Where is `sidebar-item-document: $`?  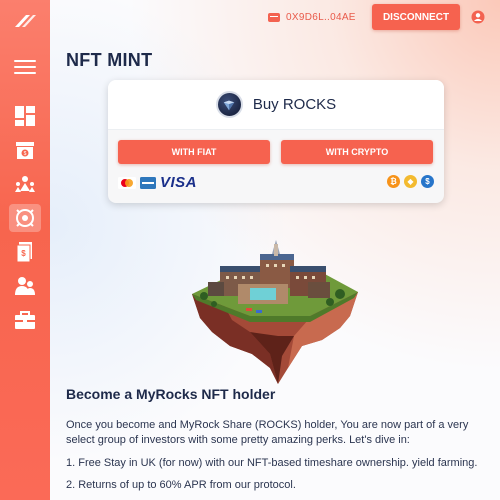
sidebar-item-document: $ is located at coordinates (25, 252).